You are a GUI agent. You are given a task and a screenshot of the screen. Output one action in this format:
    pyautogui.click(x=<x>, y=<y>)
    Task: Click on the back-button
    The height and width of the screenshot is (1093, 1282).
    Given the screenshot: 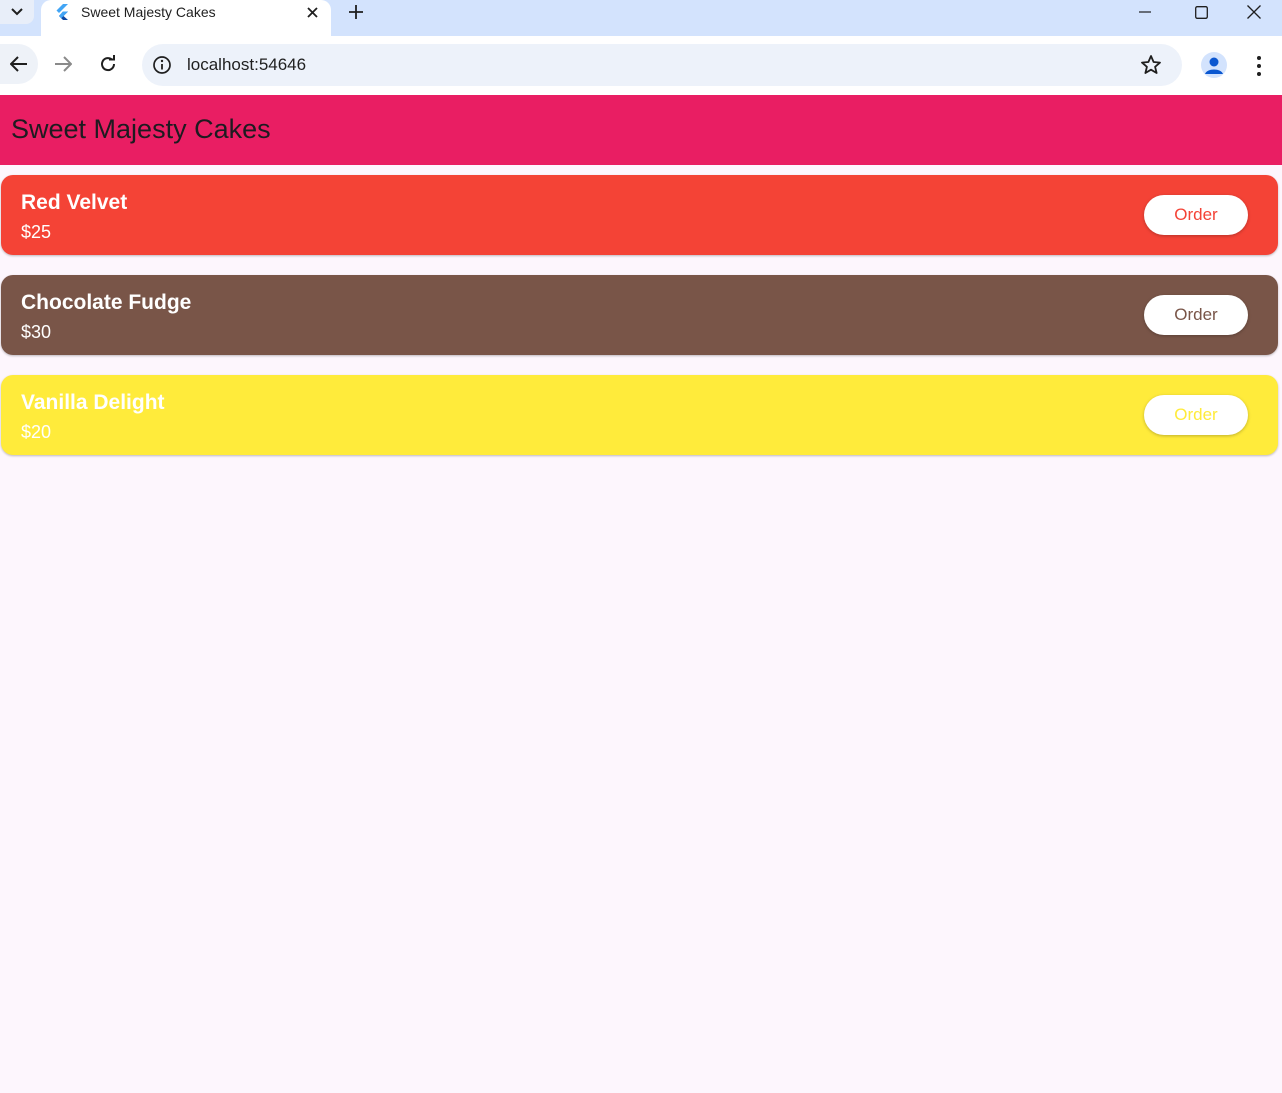 What is the action you would take?
    pyautogui.click(x=19, y=64)
    